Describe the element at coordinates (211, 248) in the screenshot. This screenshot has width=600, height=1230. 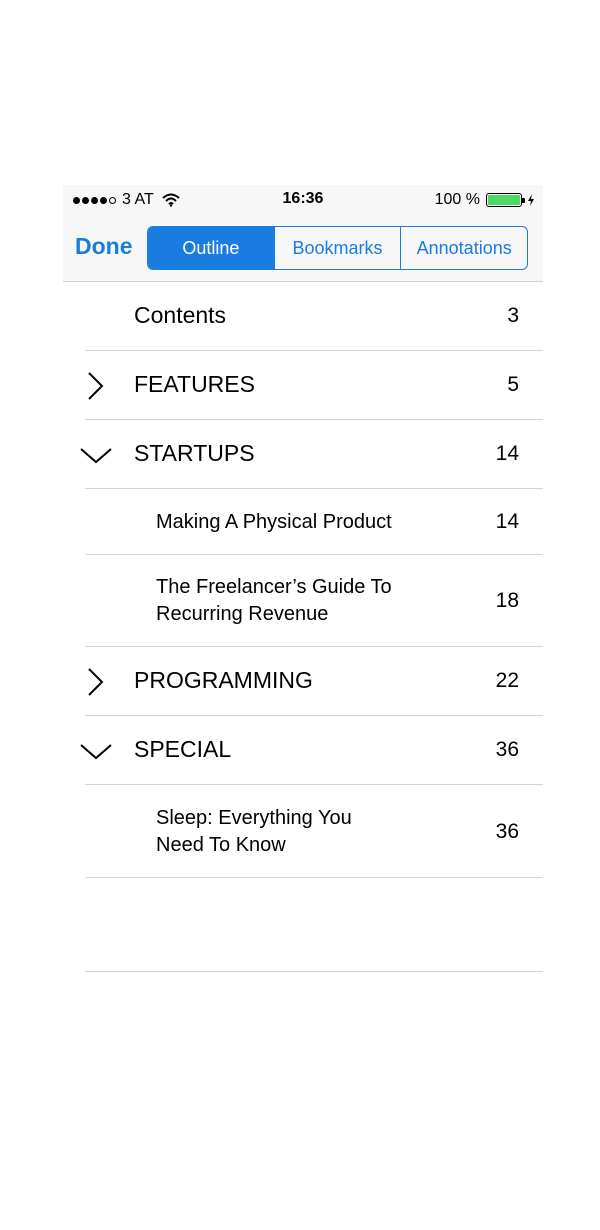
I see `tab-outline: Outline` at that location.